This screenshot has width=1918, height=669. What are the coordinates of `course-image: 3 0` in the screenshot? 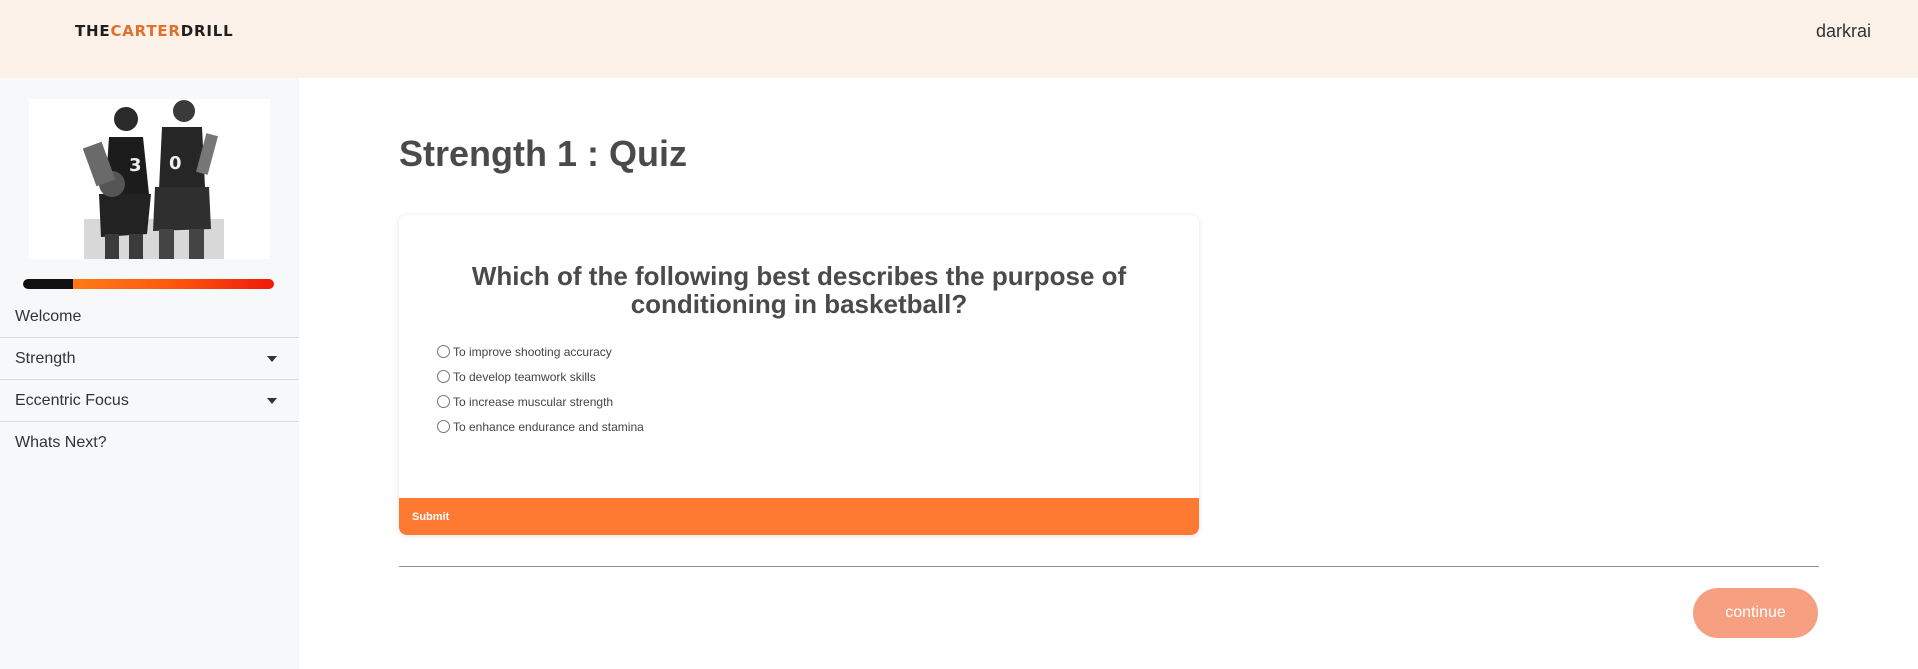 It's located at (149, 179).